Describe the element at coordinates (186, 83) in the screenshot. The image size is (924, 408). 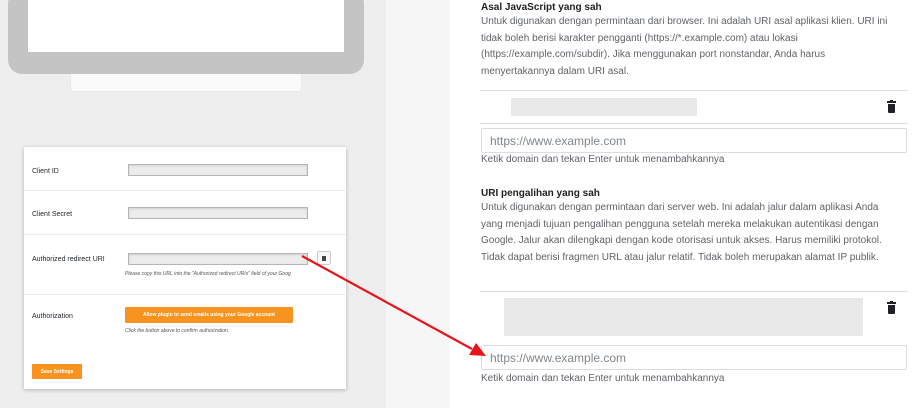
I see `monitor-stand` at that location.